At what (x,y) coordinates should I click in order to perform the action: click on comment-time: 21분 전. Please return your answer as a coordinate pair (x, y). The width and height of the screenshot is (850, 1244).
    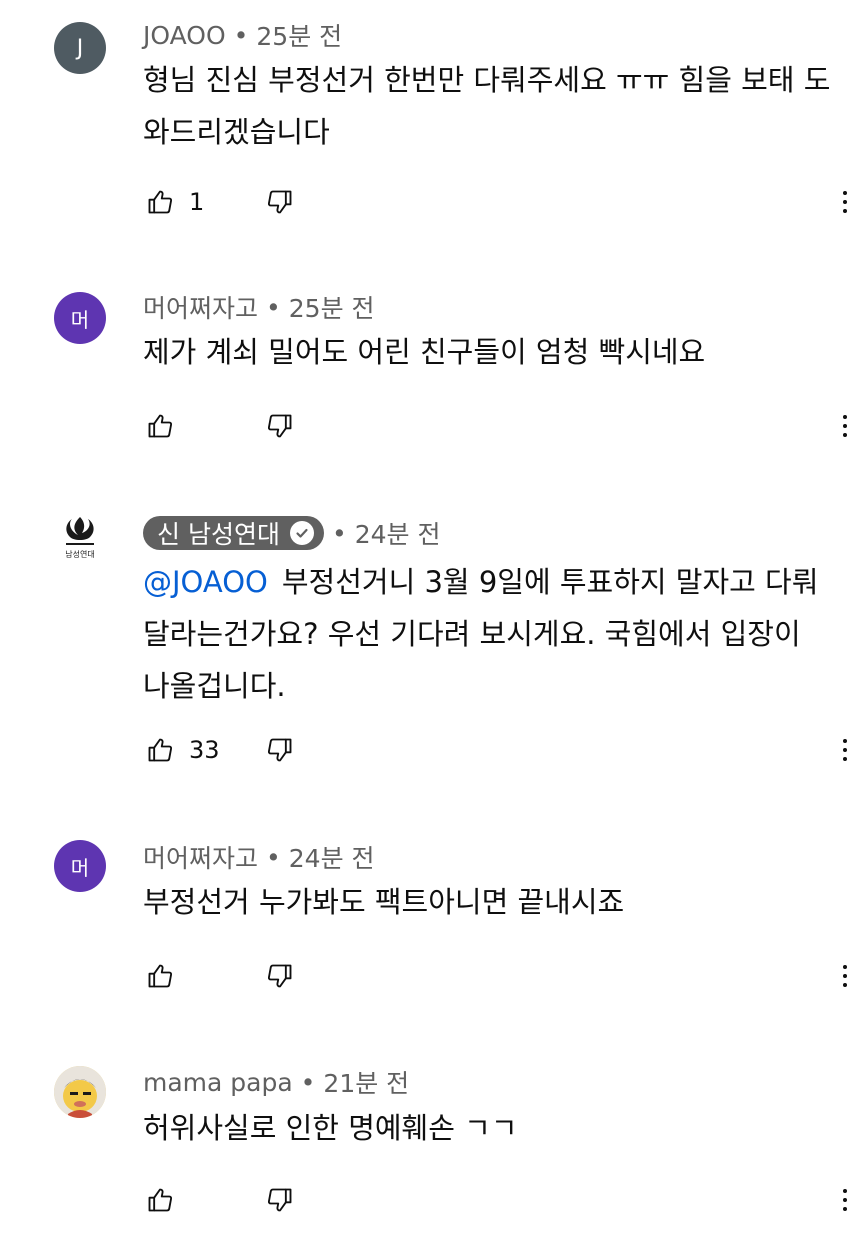
    Looking at the image, I should click on (366, 1082).